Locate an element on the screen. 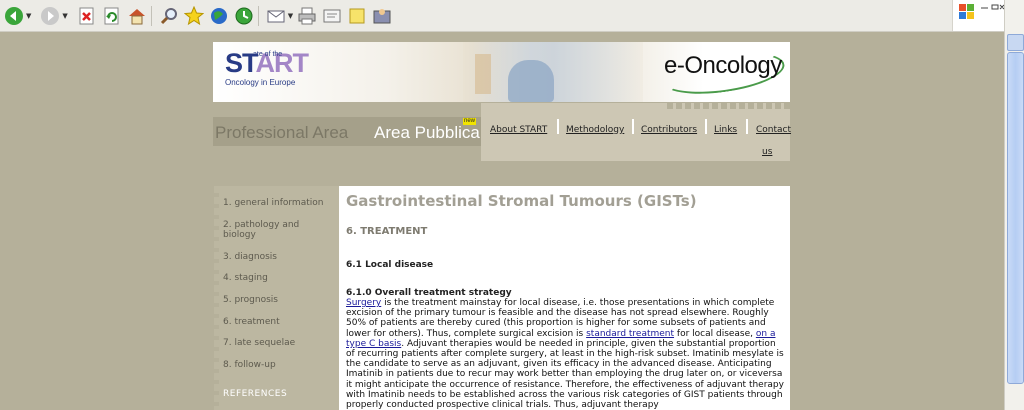 Image resolution: width=1024 pixels, height=410 pixels. sidebar-item-general-information: 1. general information is located at coordinates (273, 203).